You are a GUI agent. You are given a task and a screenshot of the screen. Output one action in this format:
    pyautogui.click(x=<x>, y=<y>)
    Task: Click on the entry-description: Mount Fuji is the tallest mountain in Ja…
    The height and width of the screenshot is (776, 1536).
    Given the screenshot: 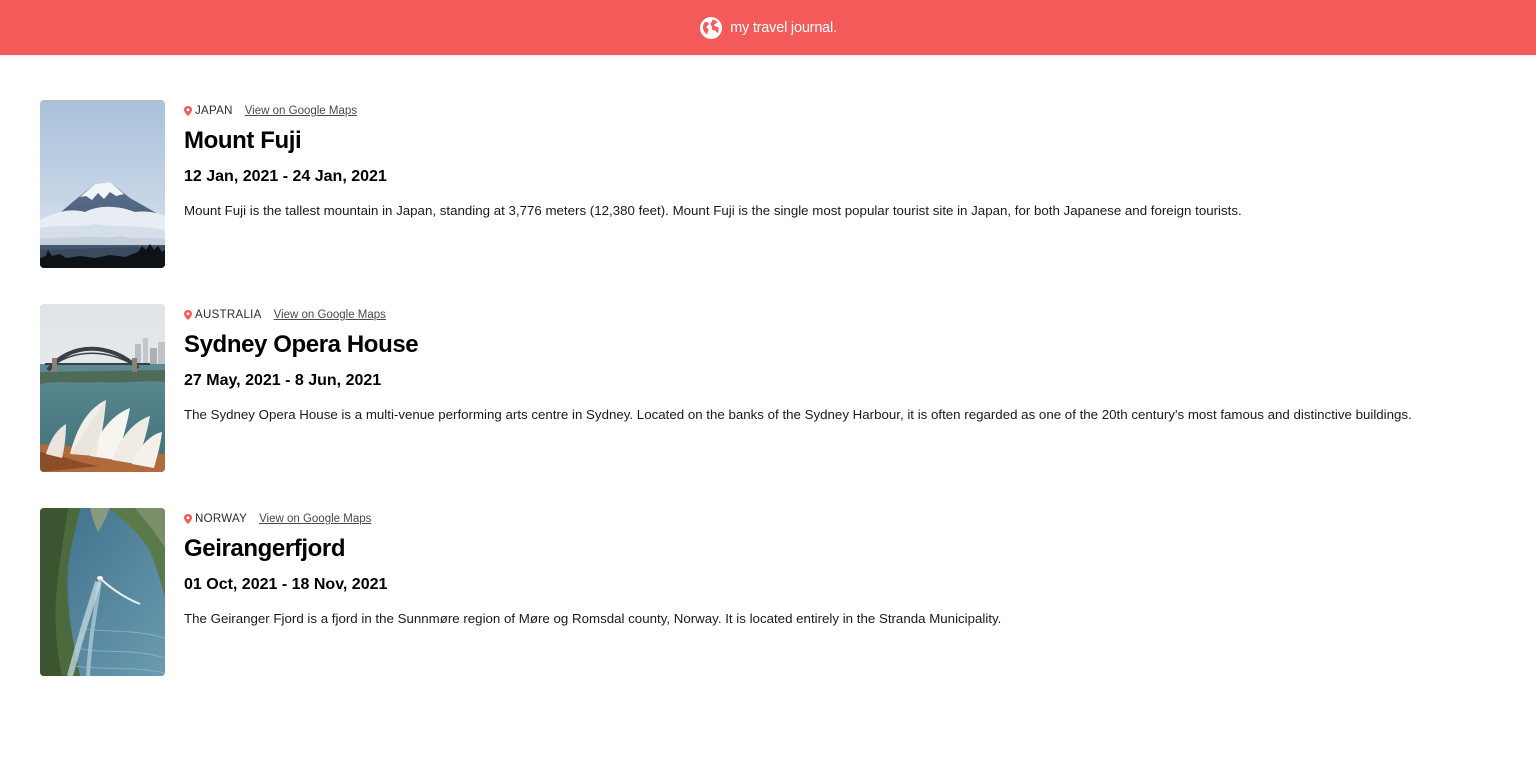 What is the action you would take?
    pyautogui.click(x=713, y=210)
    